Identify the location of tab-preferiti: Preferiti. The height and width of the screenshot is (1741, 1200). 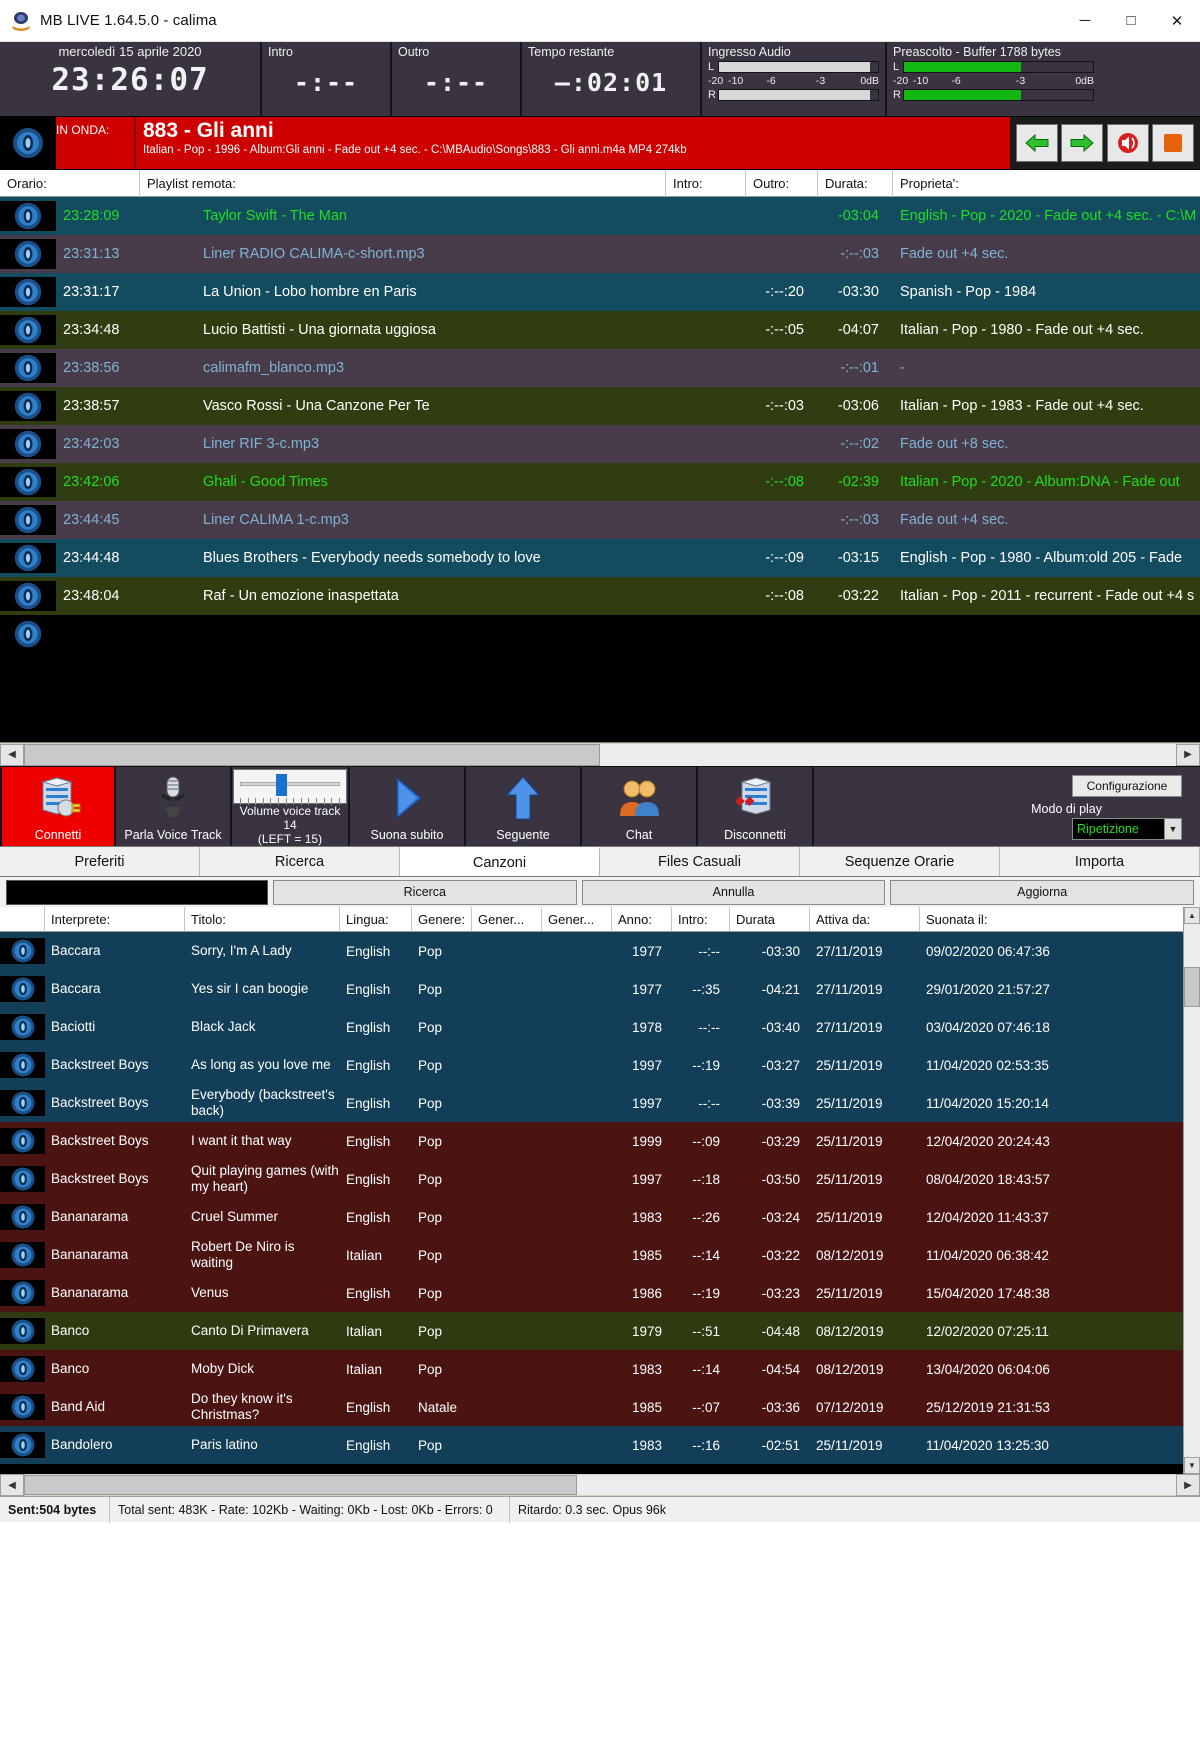
(100, 861).